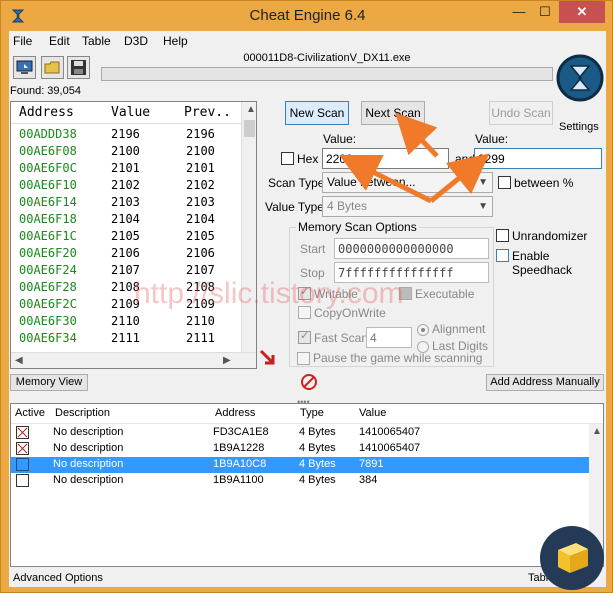 This screenshot has width=613, height=593. I want to click on cheat-table-row: No description 1B9A1100 4 Bytes 384, so click(300, 481).